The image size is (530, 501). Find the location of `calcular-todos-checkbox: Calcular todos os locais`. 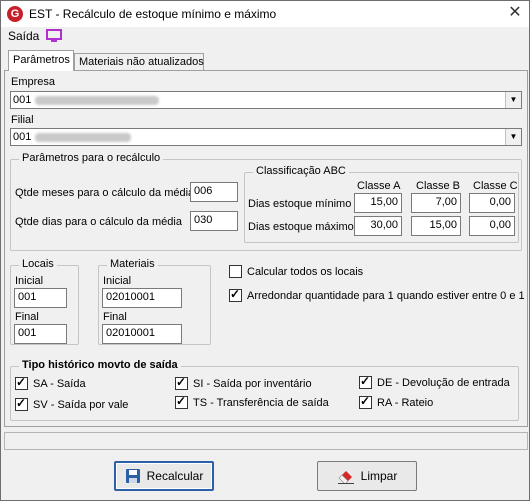

calcular-todos-checkbox: Calcular todos os locais is located at coordinates (296, 271).